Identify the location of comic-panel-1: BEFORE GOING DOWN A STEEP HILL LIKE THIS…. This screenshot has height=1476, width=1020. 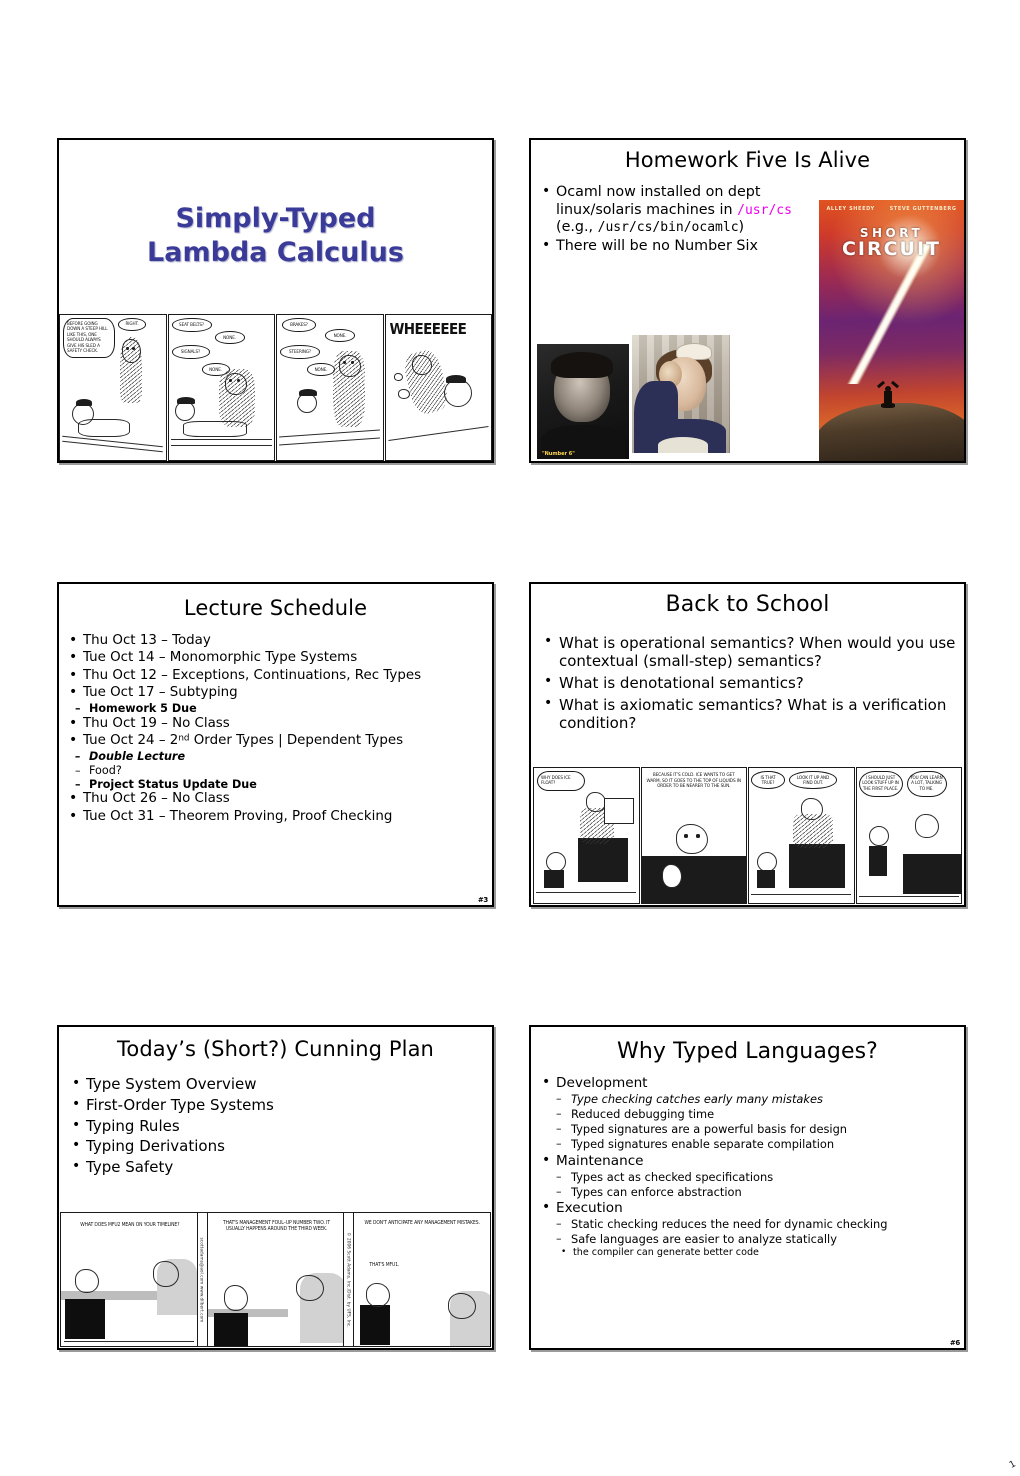
(113, 387).